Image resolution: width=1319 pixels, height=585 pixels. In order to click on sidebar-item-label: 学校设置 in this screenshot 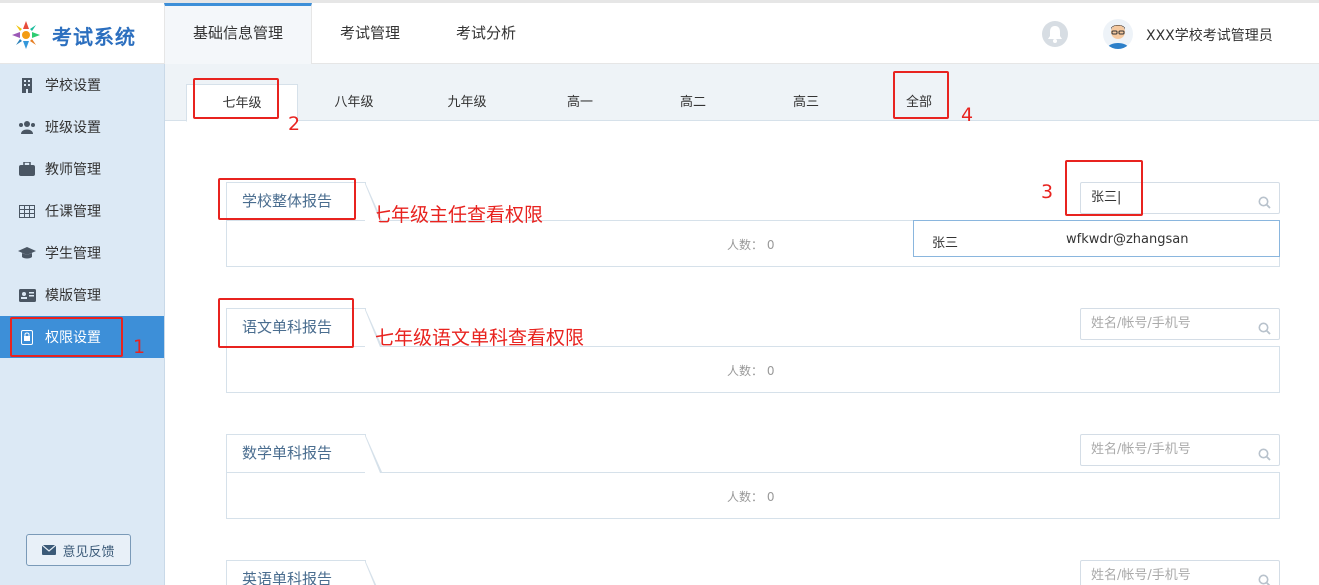, I will do `click(73, 86)`.